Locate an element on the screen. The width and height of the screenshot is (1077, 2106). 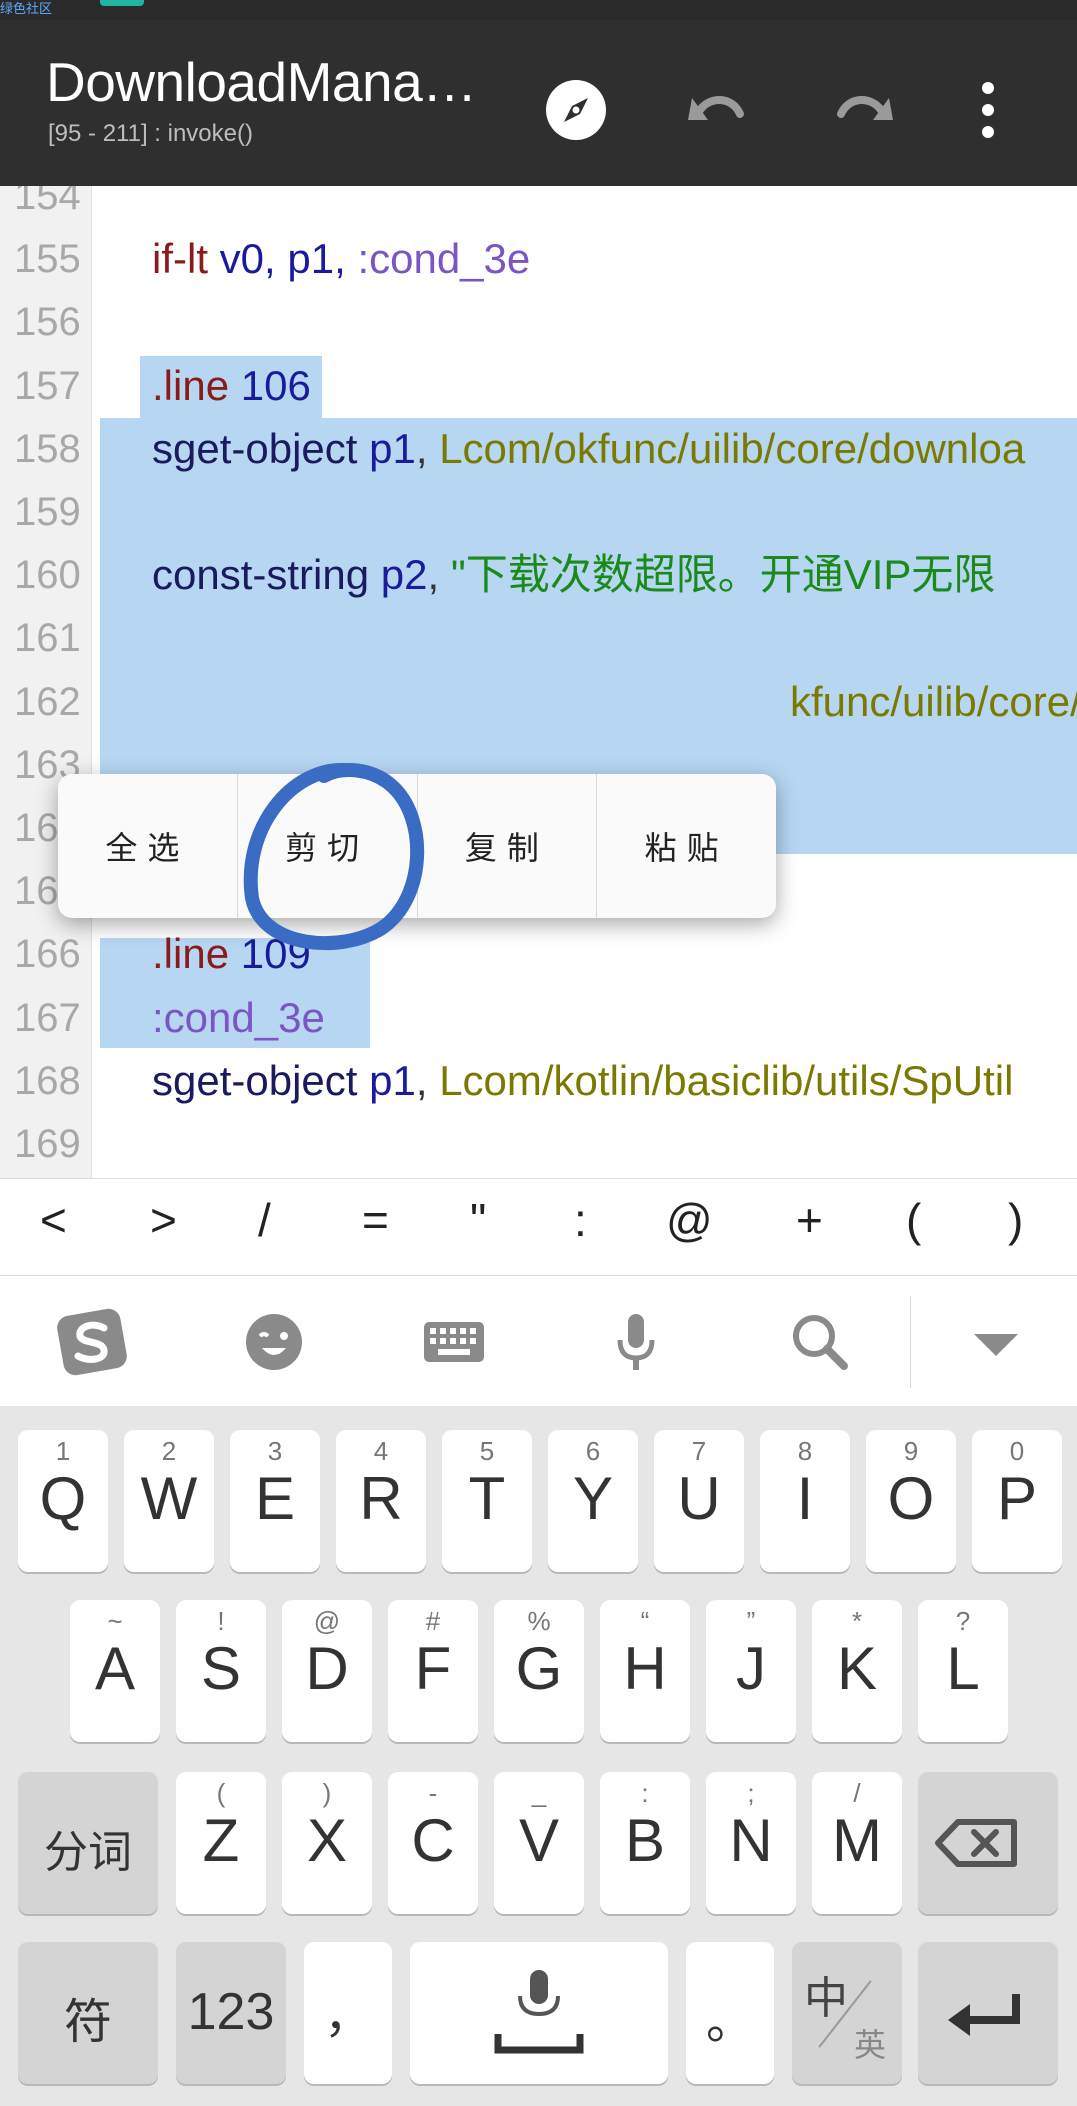
symbol-key: " is located at coordinates (478, 1220).